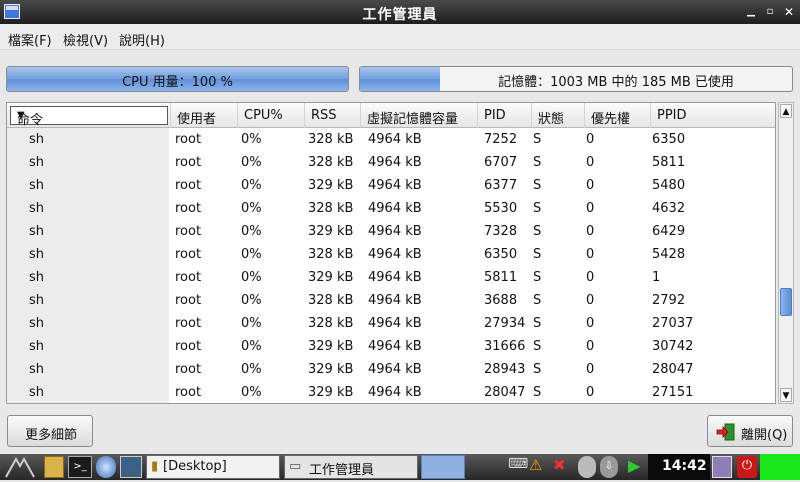  I want to click on scroll-up-icon: ▲, so click(786, 111).